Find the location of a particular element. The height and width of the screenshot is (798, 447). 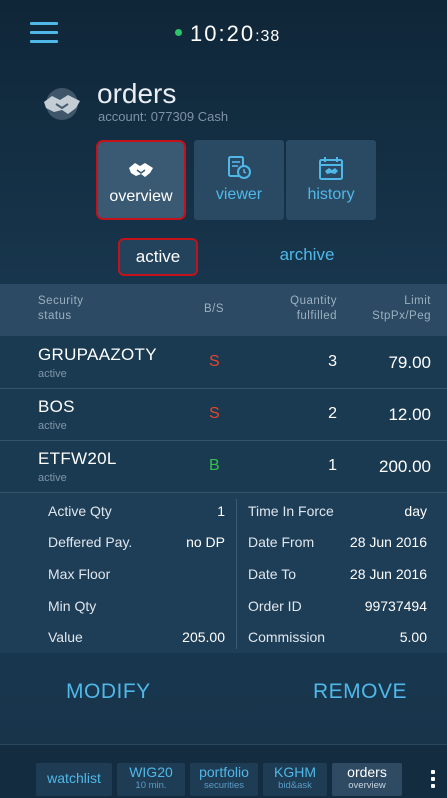

page-title: orders is located at coordinates (137, 93).